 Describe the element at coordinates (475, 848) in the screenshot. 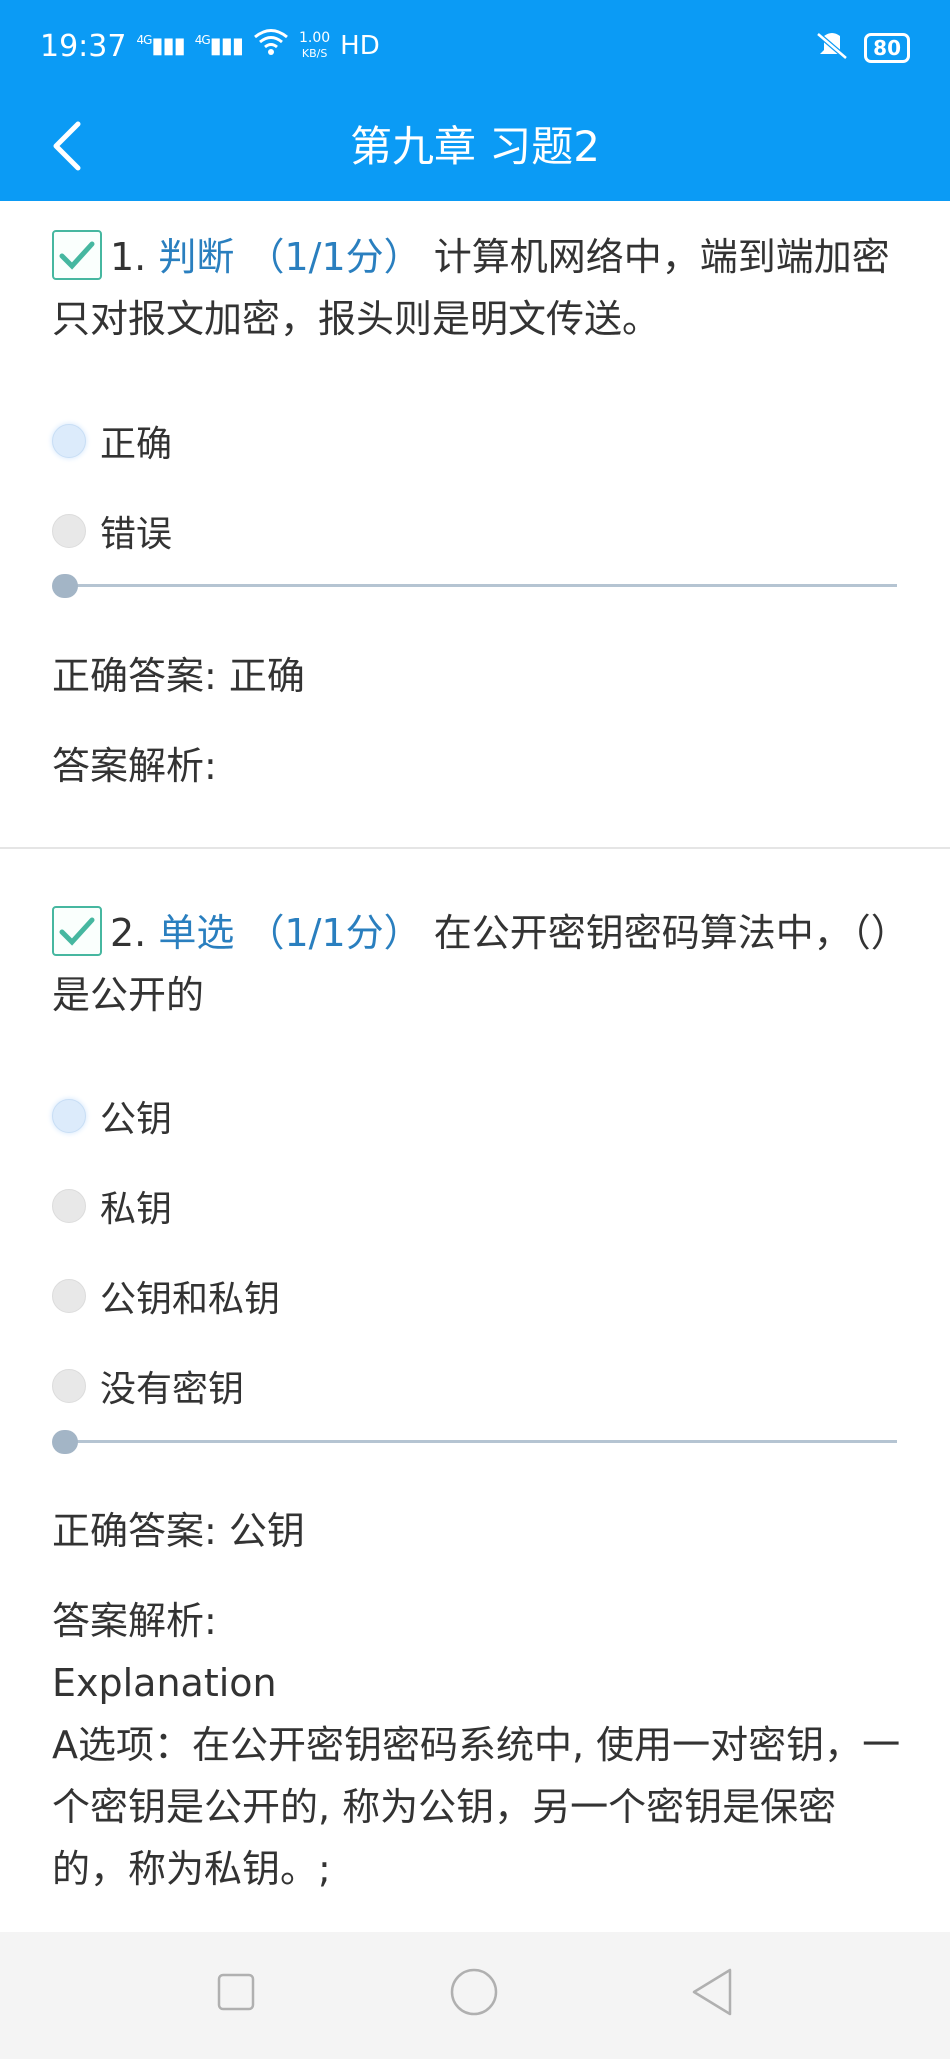

I see `divider` at that location.